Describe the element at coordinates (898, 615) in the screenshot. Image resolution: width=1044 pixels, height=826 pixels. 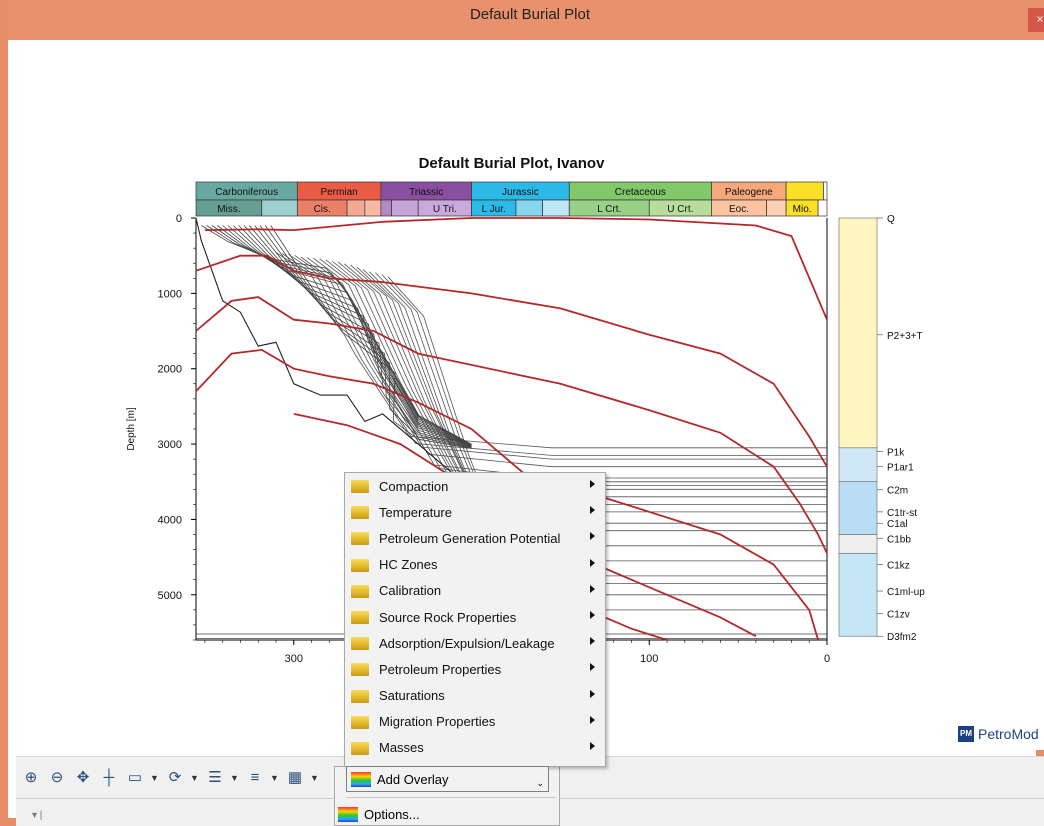
I see `formation-label: C1zv` at that location.